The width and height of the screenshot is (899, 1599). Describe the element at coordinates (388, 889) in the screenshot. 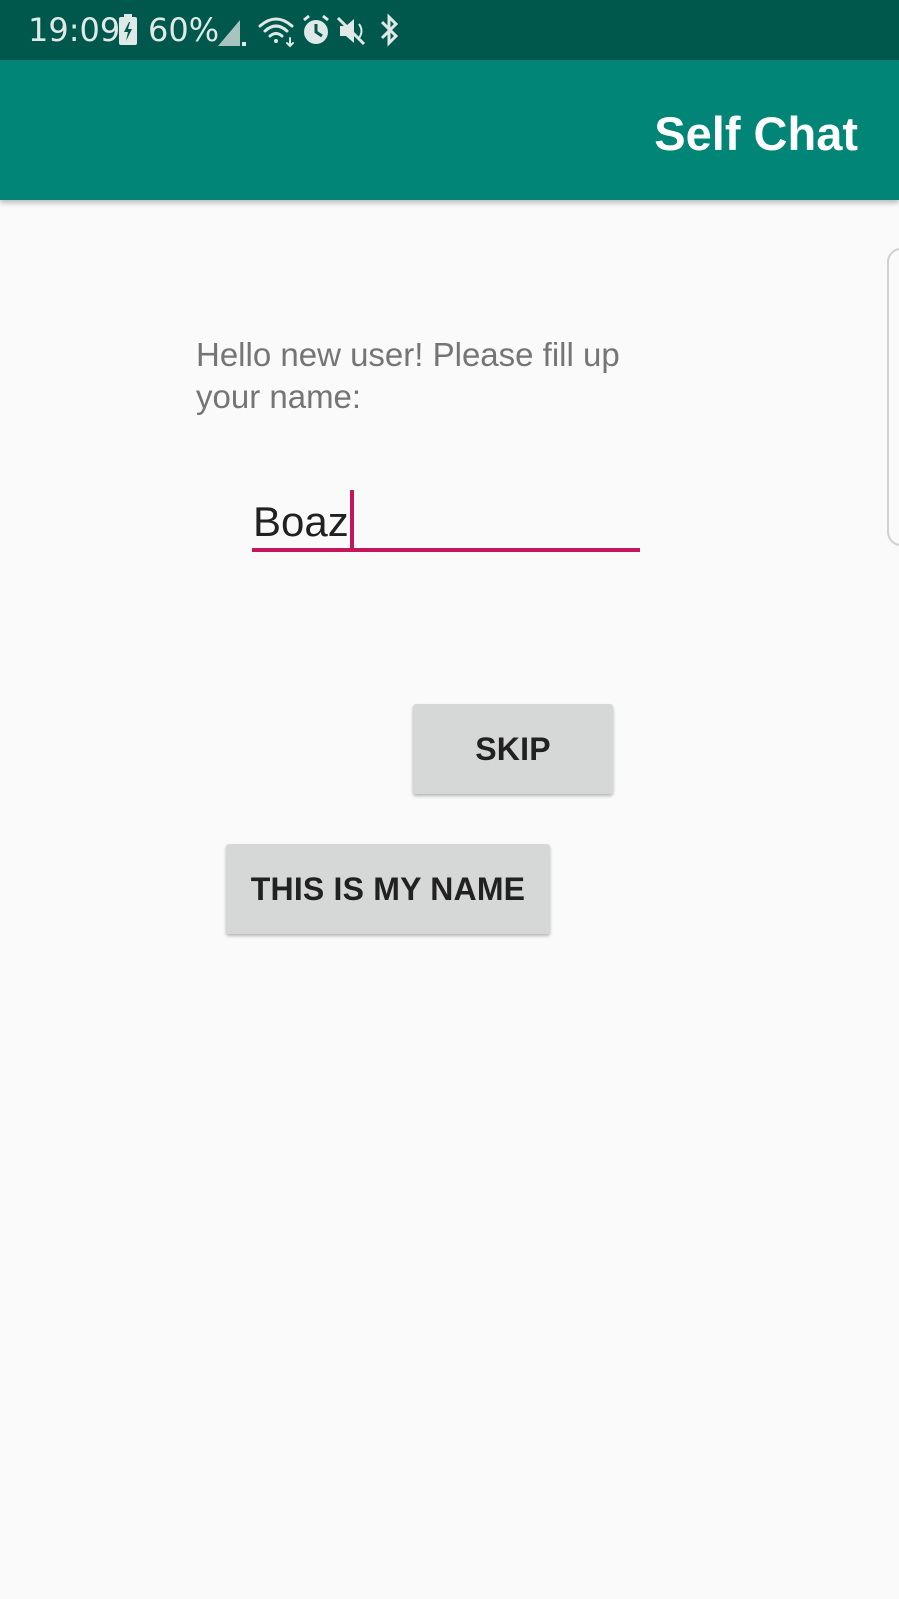

I see `this-is-my-name-button: THIS IS MY NAME` at that location.